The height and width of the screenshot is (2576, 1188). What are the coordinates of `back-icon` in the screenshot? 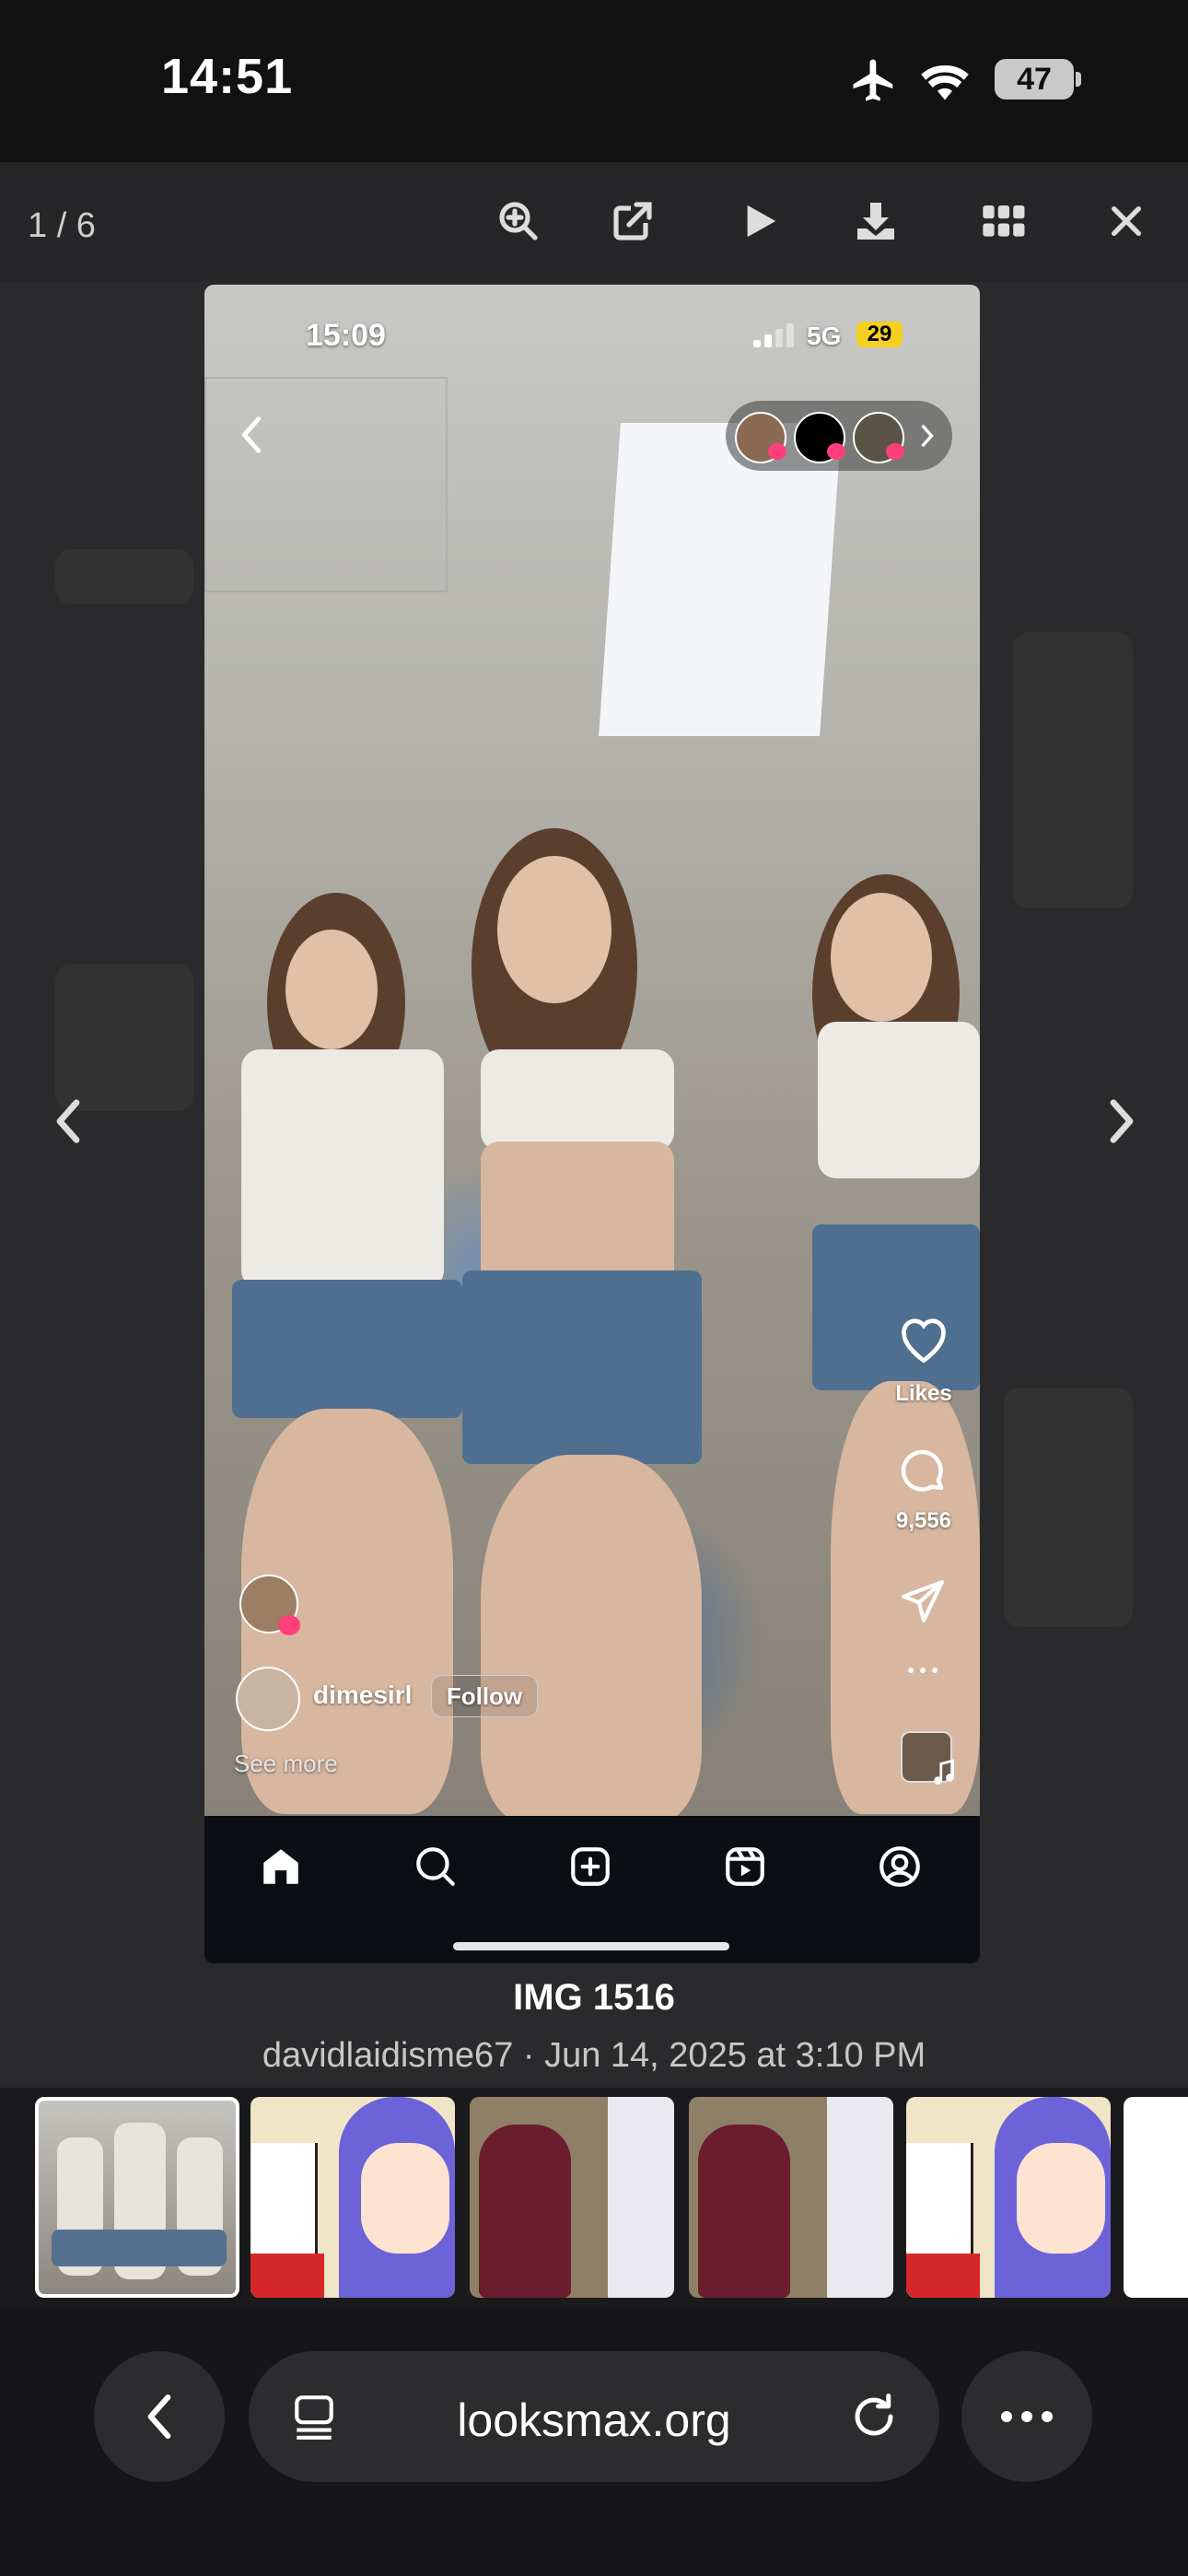 It's located at (159, 2417).